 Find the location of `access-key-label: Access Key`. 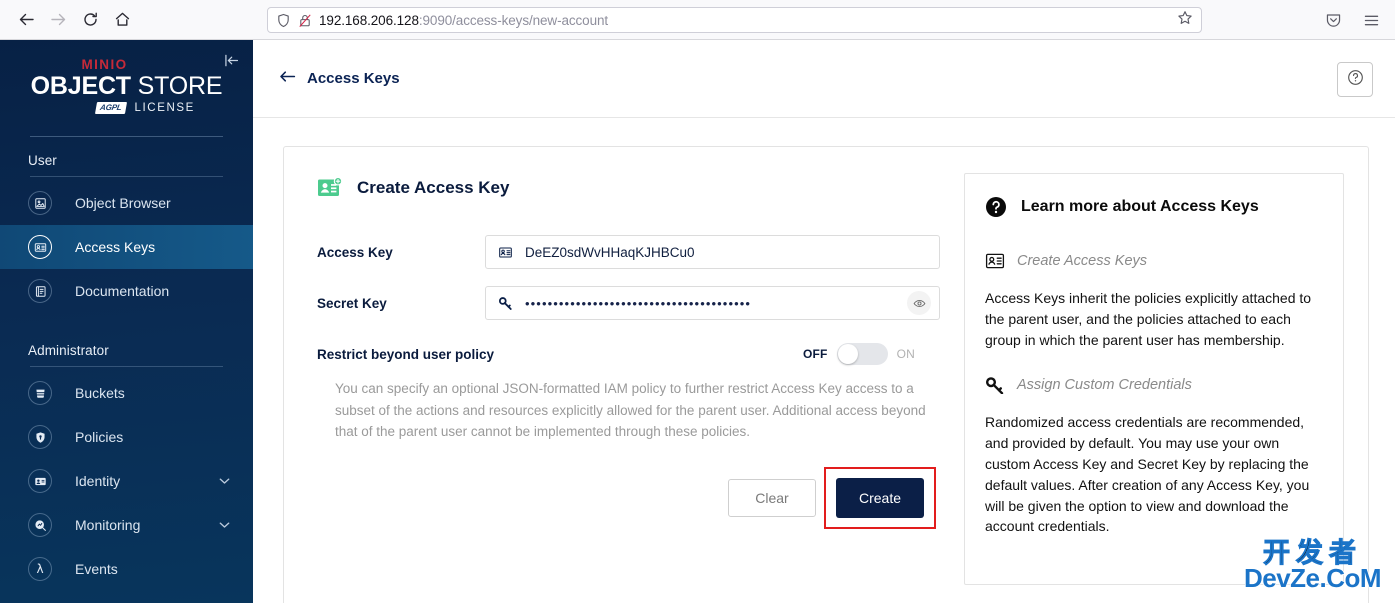

access-key-label: Access Key is located at coordinates (355, 252).